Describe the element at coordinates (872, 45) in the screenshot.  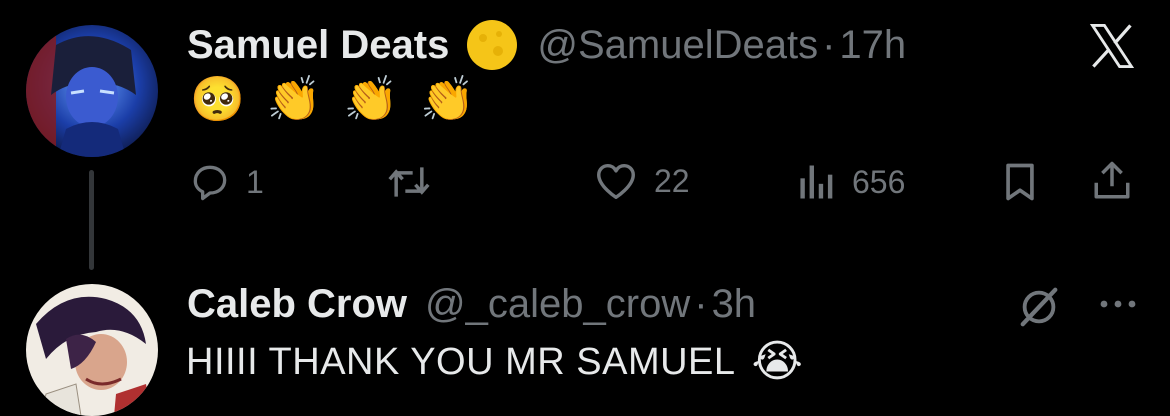
I see `tweet-time: 17h` at that location.